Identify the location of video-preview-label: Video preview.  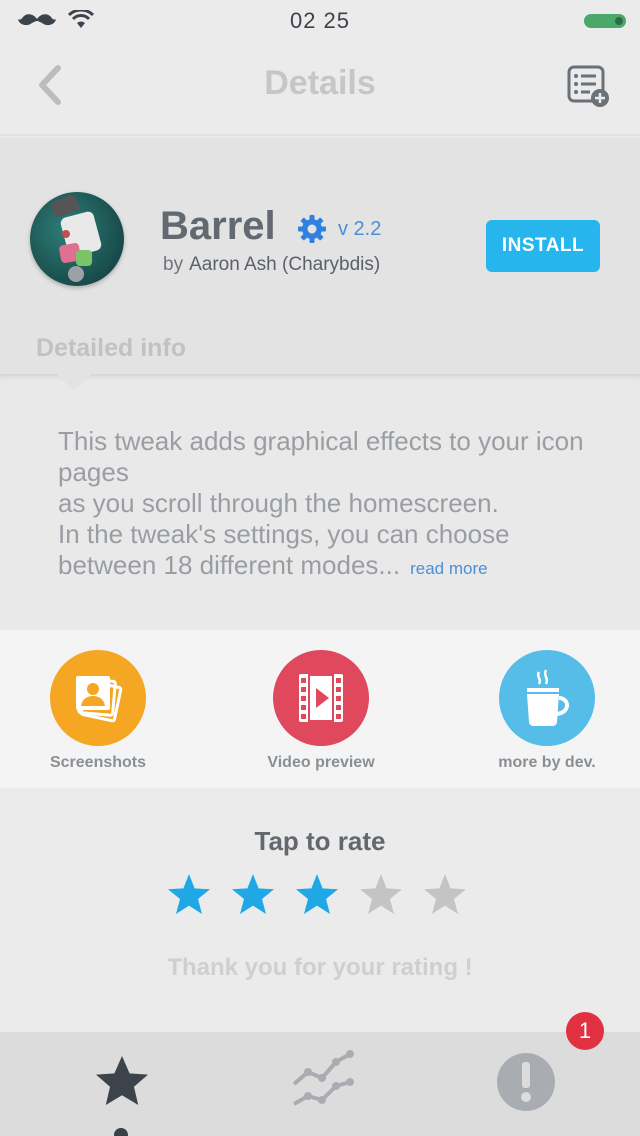
(321, 762).